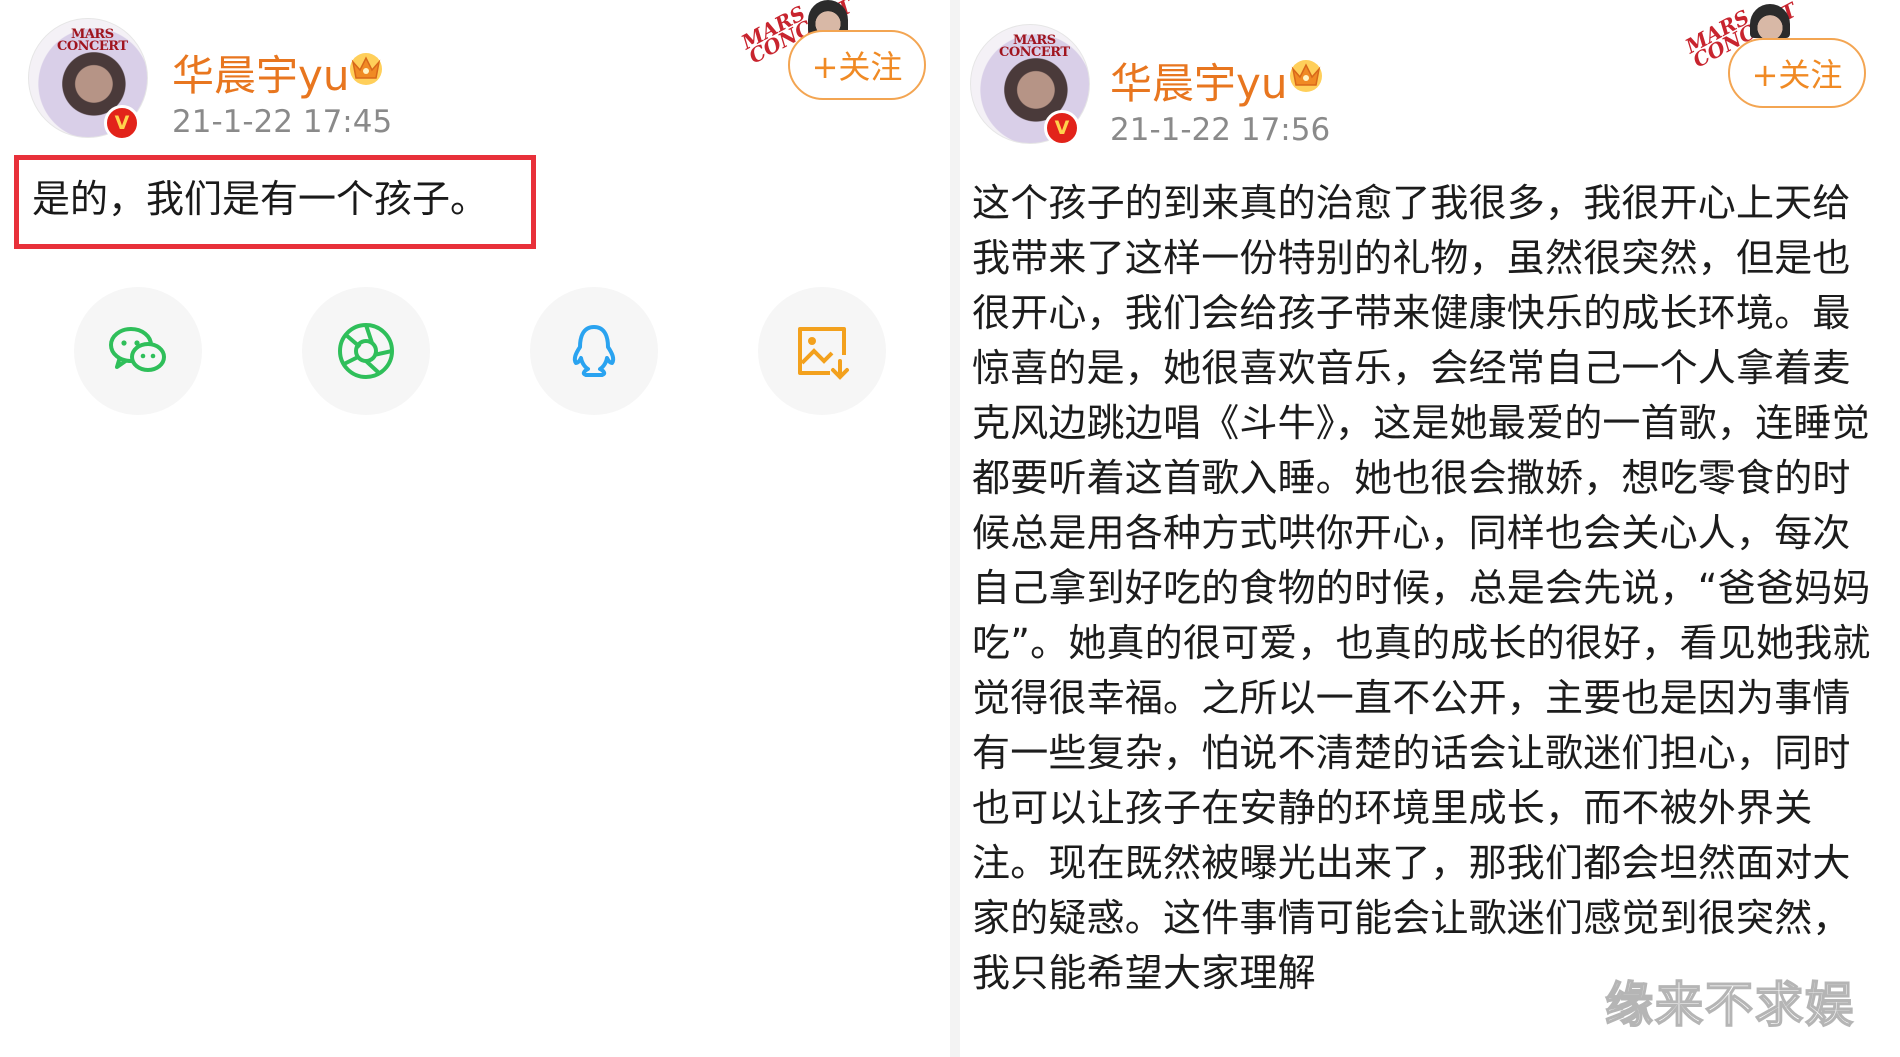 This screenshot has height=1057, width=1900. Describe the element at coordinates (260, 199) in the screenshot. I see `post-text: 是的，我们是有一个孩子。` at that location.